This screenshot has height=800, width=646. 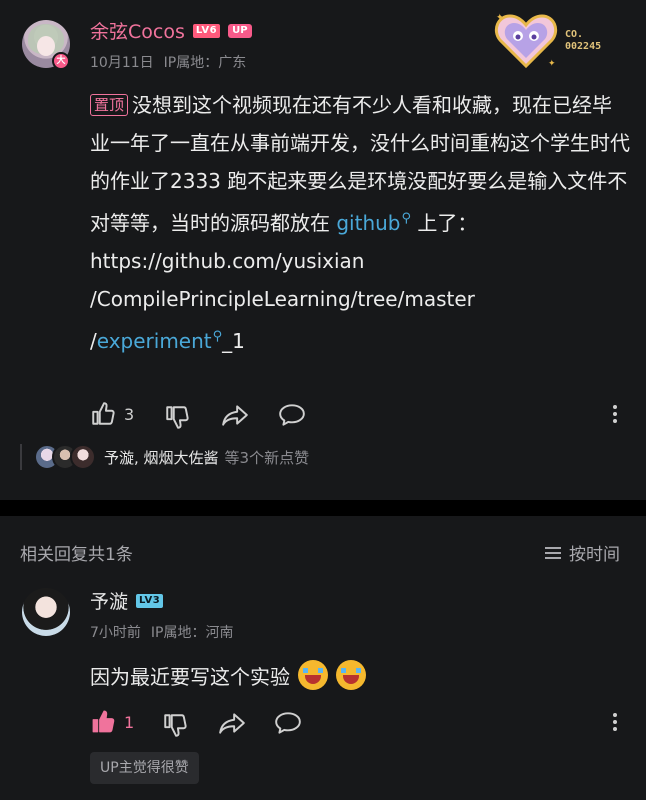 What do you see at coordinates (129, 722) in the screenshot?
I see `reply-like-count: 1` at bounding box center [129, 722].